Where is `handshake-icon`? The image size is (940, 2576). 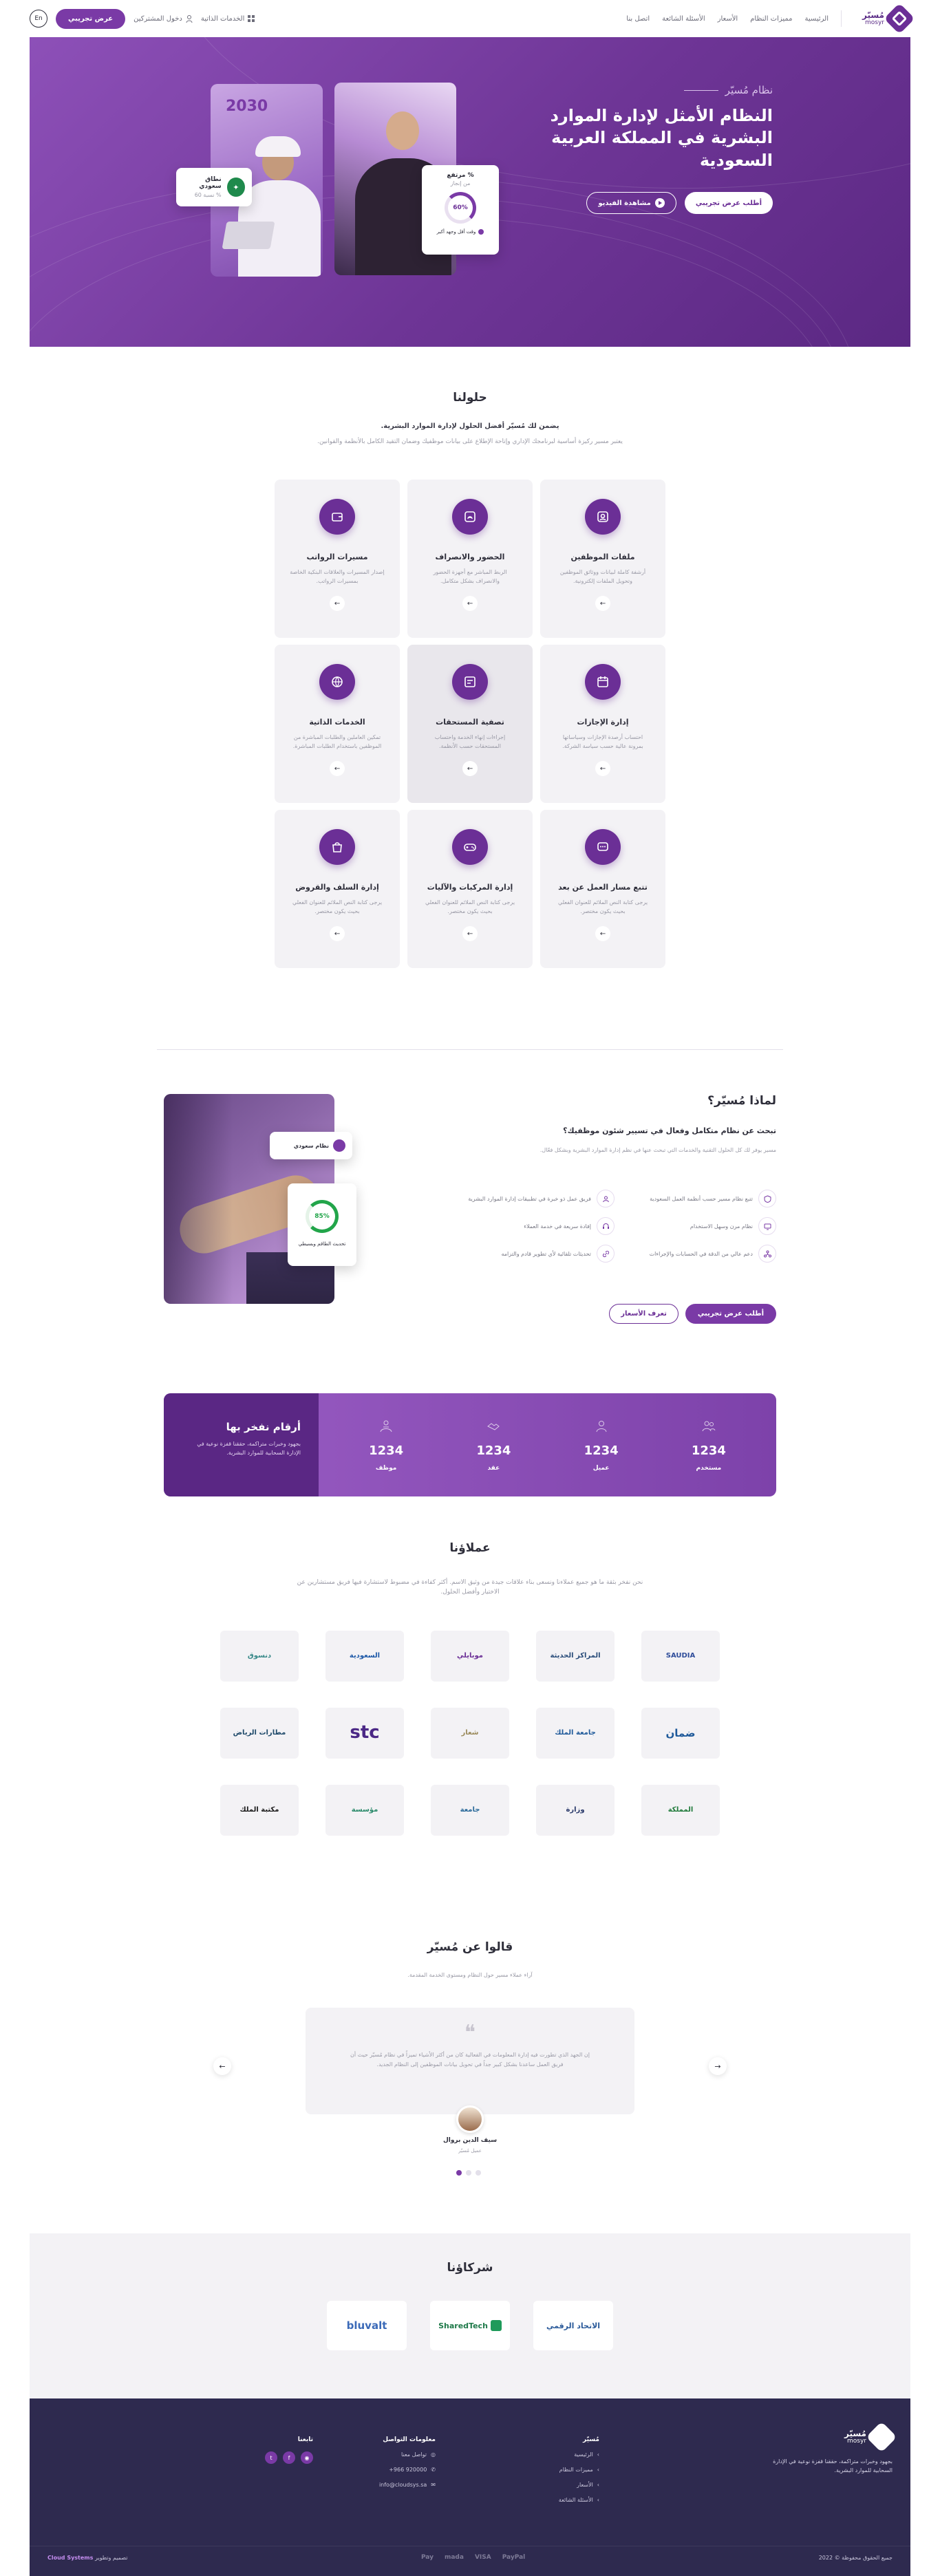 handshake-icon is located at coordinates (493, 1426).